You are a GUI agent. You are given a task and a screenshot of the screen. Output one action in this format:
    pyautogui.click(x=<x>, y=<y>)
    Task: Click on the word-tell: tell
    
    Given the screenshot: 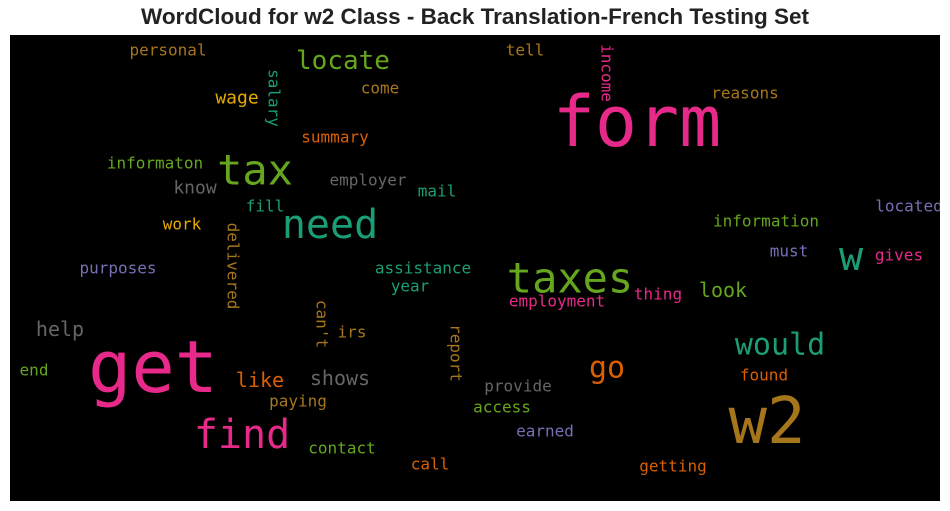 What is the action you would take?
    pyautogui.click(x=525, y=50)
    